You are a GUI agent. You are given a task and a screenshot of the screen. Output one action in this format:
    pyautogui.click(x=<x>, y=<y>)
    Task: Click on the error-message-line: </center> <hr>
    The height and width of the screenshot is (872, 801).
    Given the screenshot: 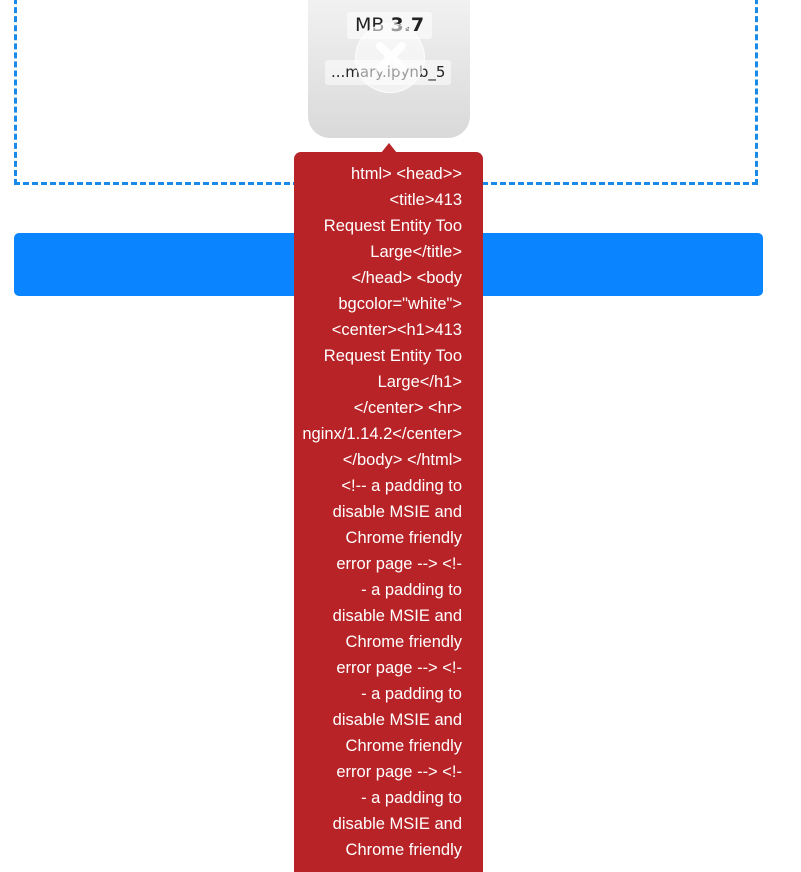 What is the action you would take?
    pyautogui.click(x=407, y=408)
    